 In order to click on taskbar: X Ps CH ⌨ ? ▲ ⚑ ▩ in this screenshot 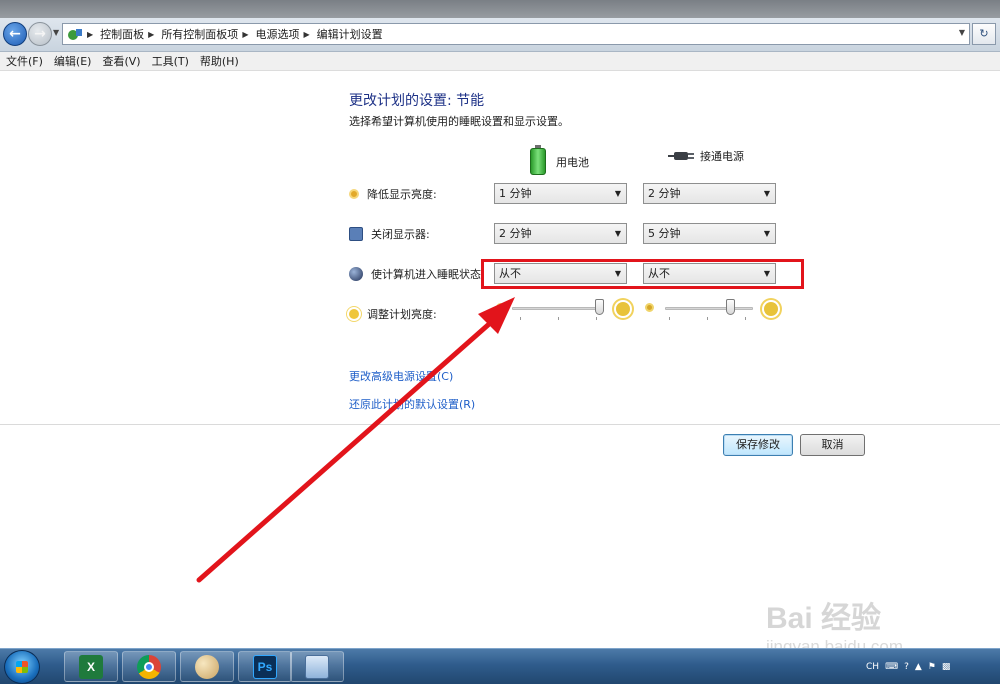, I will do `click(500, 666)`.